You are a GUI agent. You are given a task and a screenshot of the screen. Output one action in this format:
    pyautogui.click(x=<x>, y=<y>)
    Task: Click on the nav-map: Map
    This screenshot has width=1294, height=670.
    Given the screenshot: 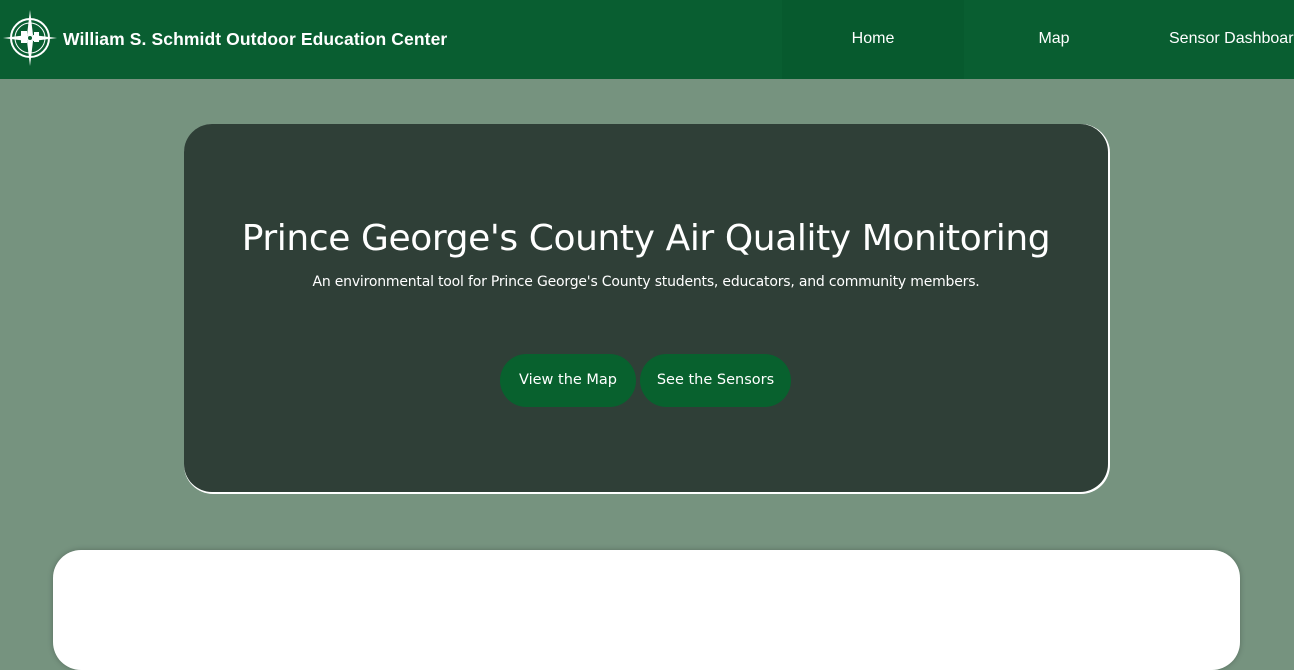 What is the action you would take?
    pyautogui.click(x=1054, y=39)
    